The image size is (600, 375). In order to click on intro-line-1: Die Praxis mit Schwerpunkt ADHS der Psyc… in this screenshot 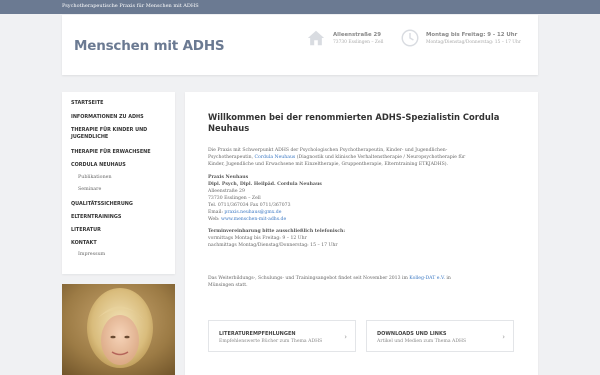, I will do `click(328, 150)`.